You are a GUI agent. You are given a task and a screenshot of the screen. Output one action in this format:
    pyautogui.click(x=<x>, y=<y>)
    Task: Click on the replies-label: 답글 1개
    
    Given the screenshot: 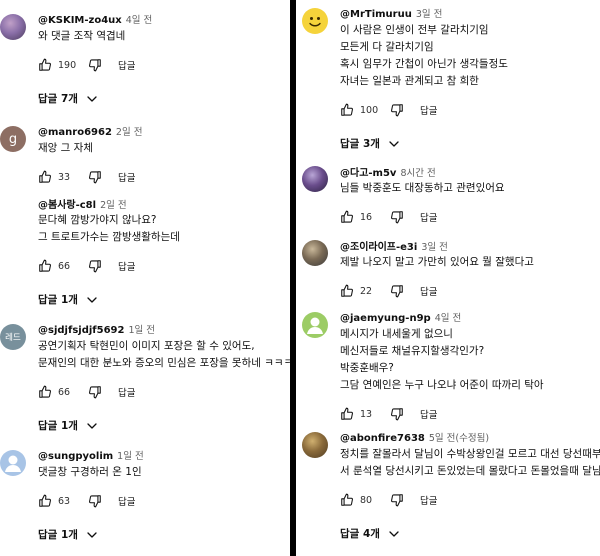 What is the action you would take?
    pyautogui.click(x=58, y=535)
    